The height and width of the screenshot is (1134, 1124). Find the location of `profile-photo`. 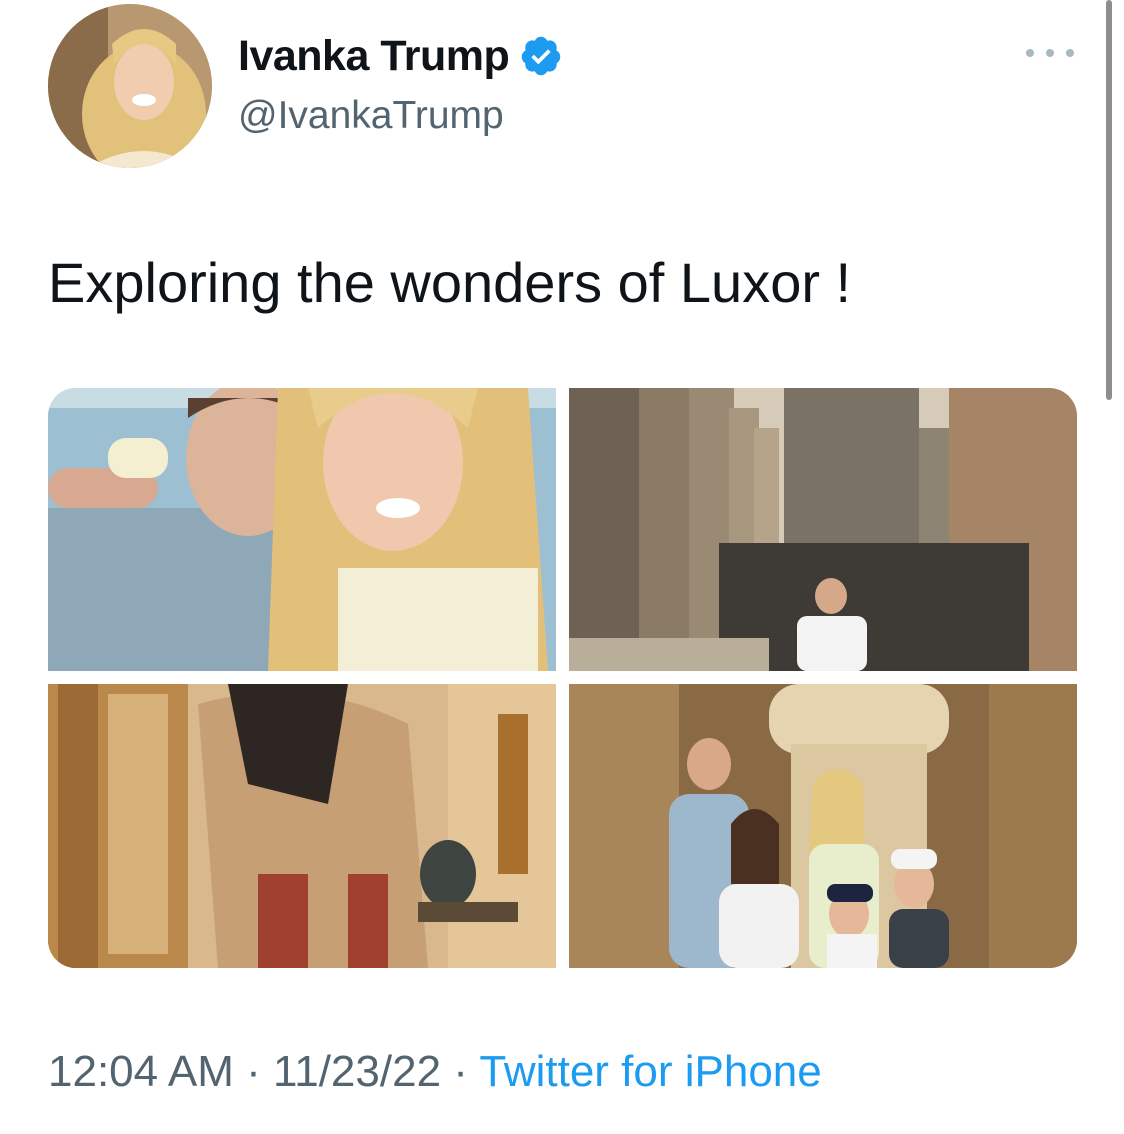

profile-photo is located at coordinates (130, 86).